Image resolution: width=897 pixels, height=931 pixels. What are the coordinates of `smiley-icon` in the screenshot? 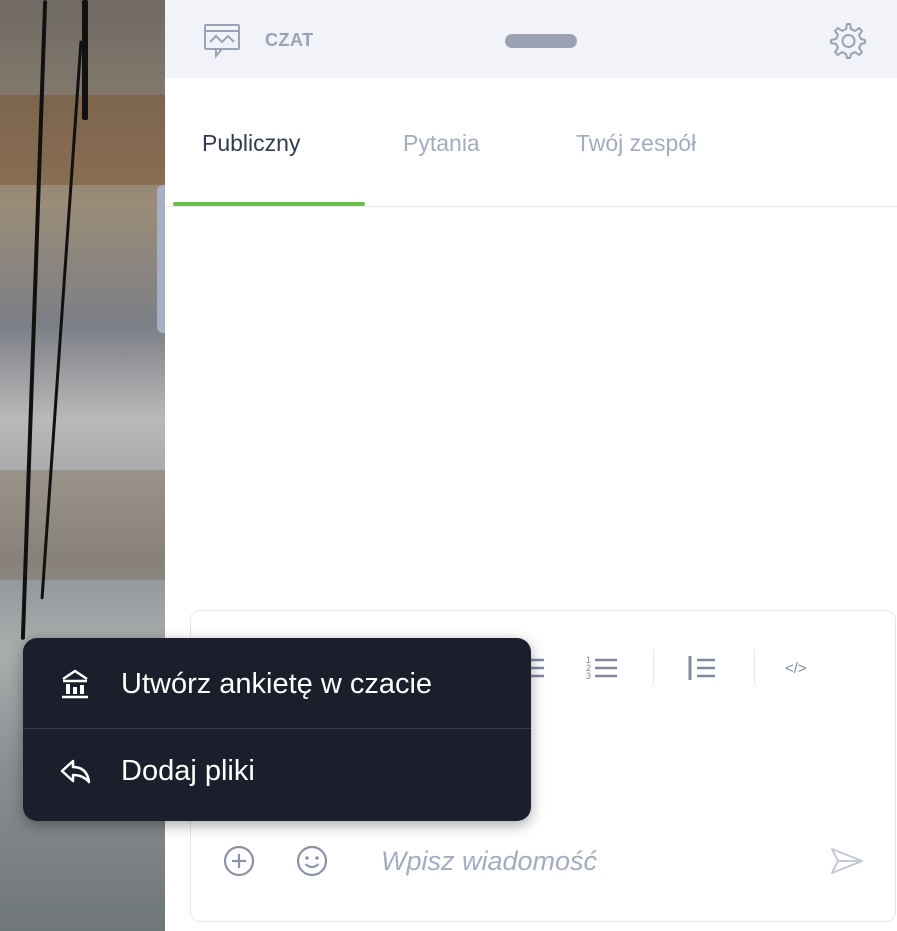 It's located at (312, 861).